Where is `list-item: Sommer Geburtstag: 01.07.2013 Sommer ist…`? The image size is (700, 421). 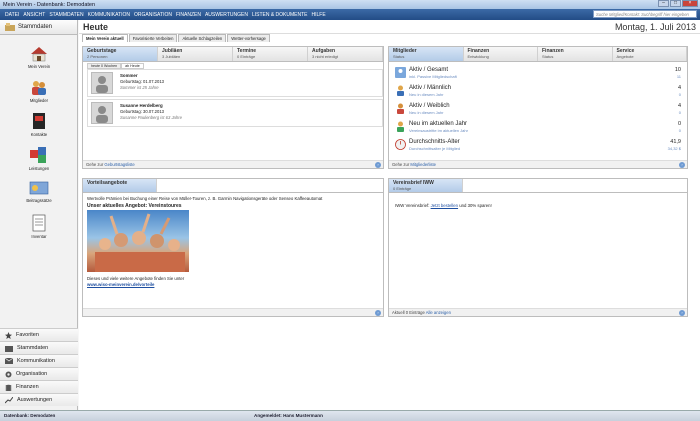 list-item: Sommer Geburtstag: 01.07.2013 Sommer ist… is located at coordinates (235, 83).